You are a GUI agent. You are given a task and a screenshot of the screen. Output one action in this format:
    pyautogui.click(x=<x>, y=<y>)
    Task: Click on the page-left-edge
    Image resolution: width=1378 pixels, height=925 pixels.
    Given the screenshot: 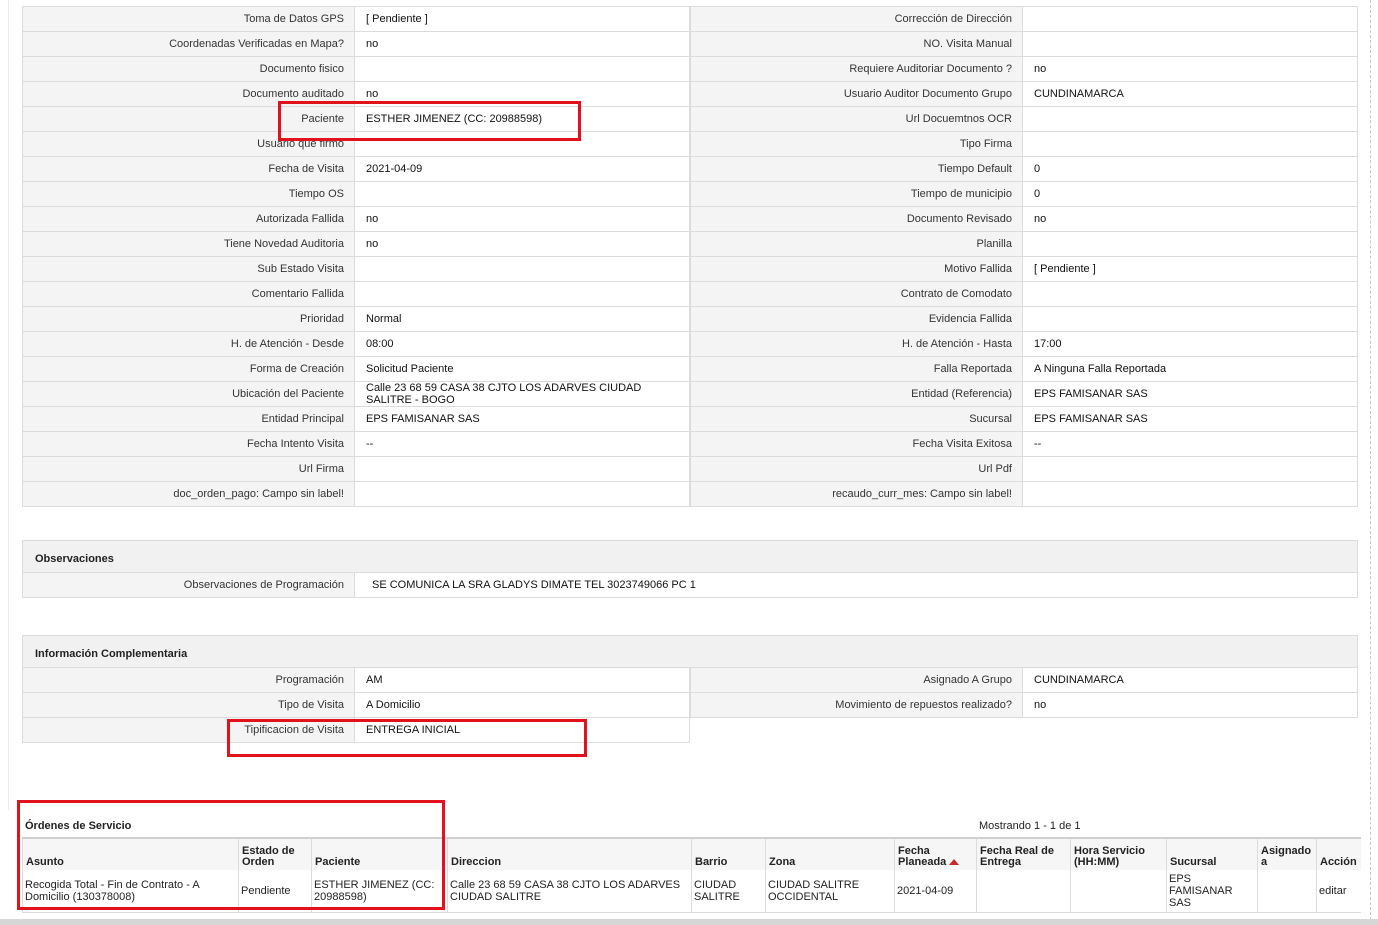 What is the action you would take?
    pyautogui.click(x=8, y=405)
    